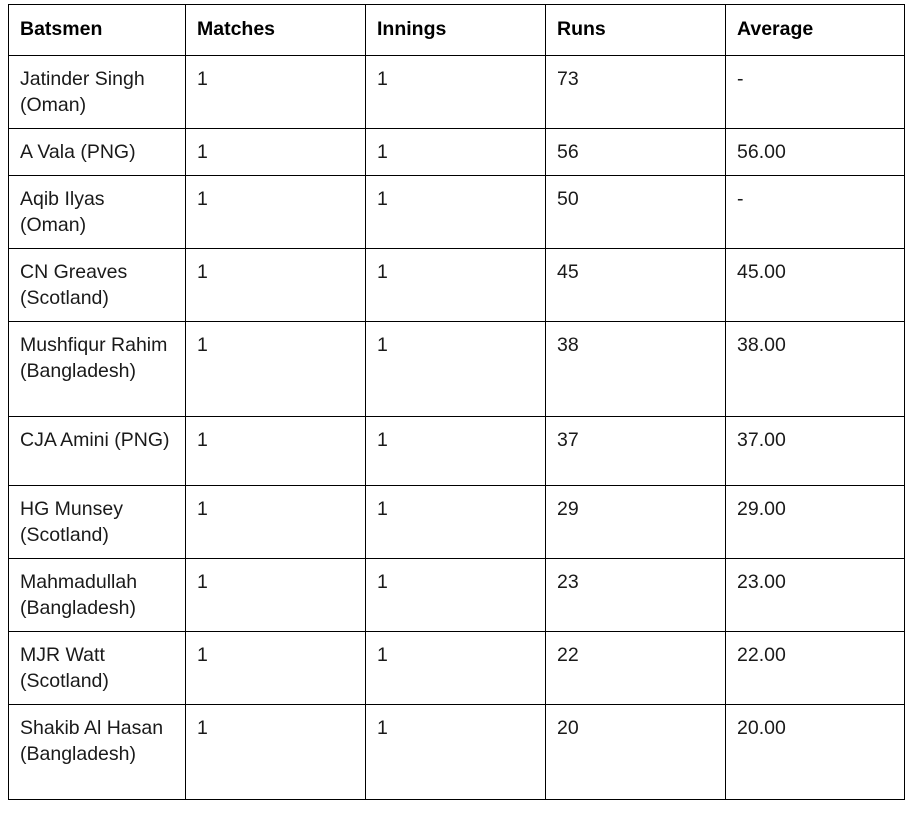 Image resolution: width=910 pixels, height=814 pixels. I want to click on cell-average: 29.00, so click(815, 522).